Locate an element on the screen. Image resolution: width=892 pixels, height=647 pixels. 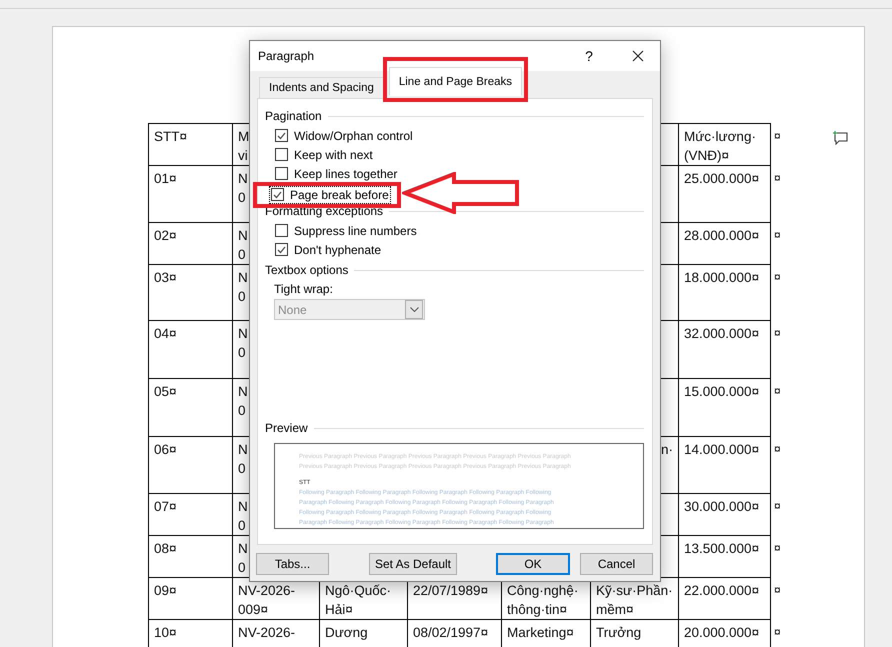
cell-text: Marketing¤ is located at coordinates (540, 632).